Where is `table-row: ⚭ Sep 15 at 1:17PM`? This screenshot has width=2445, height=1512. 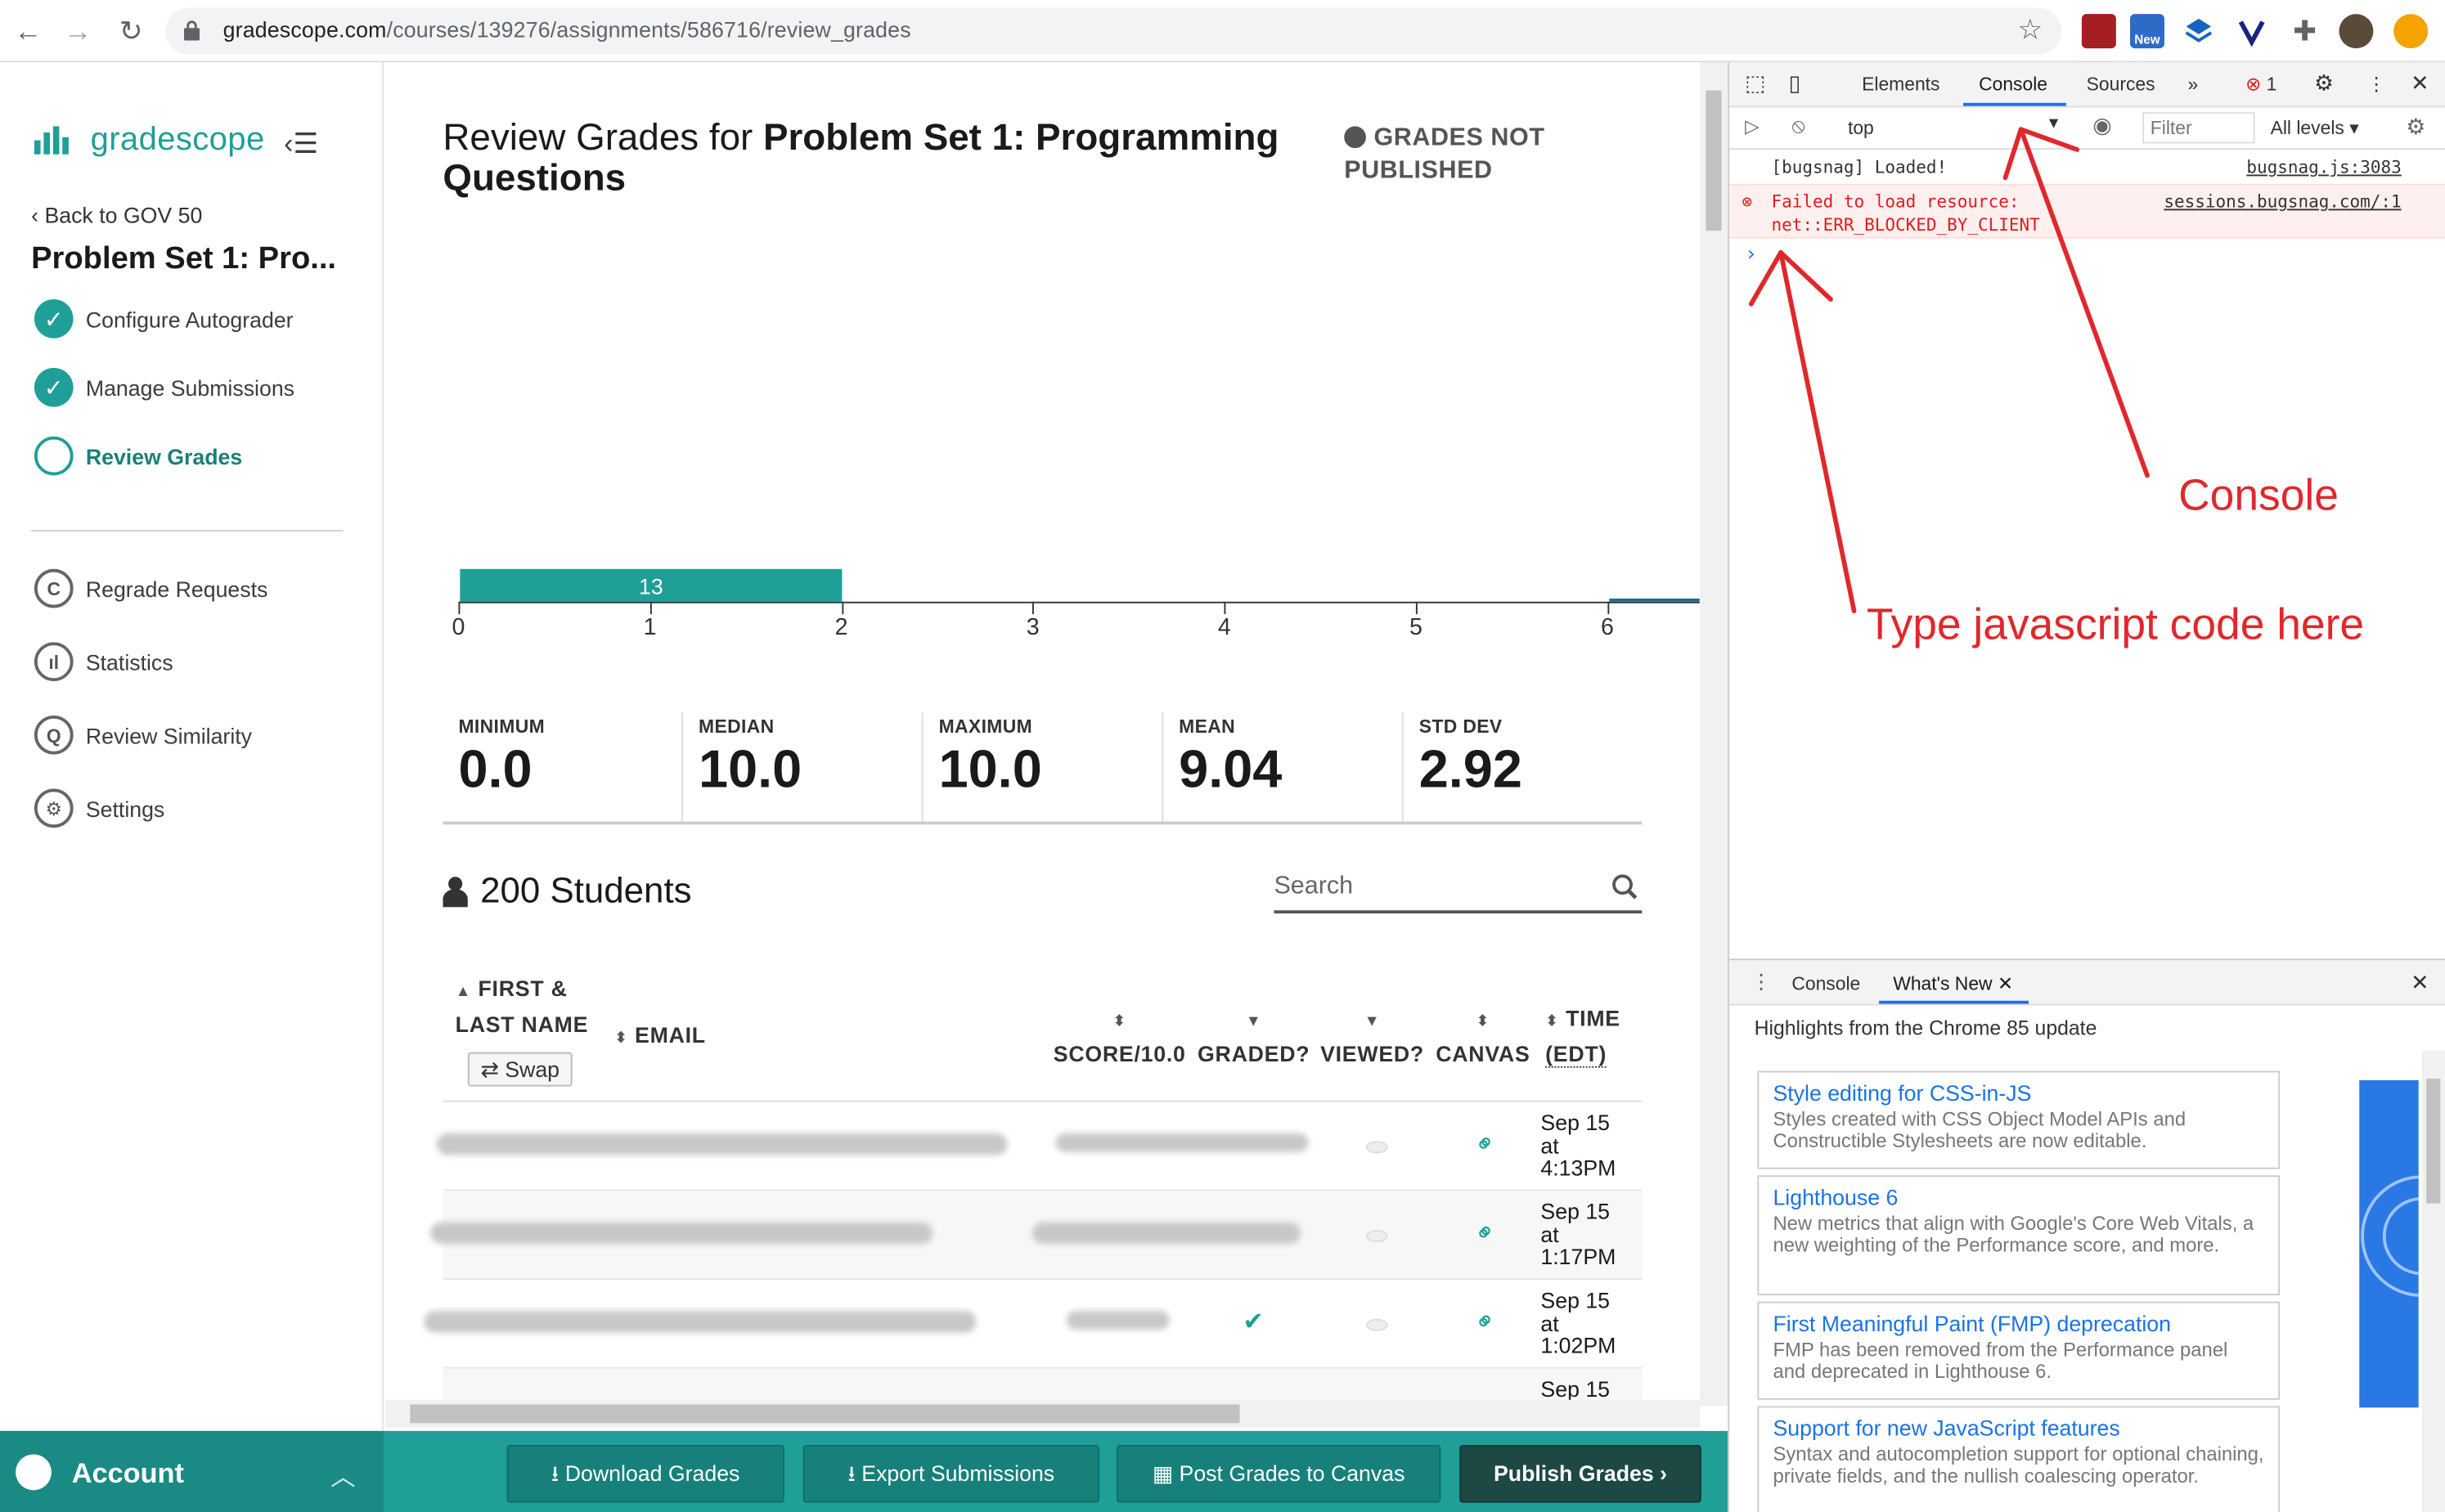 table-row: ⚭ Sep 15 at 1:17PM is located at coordinates (1036, 1235).